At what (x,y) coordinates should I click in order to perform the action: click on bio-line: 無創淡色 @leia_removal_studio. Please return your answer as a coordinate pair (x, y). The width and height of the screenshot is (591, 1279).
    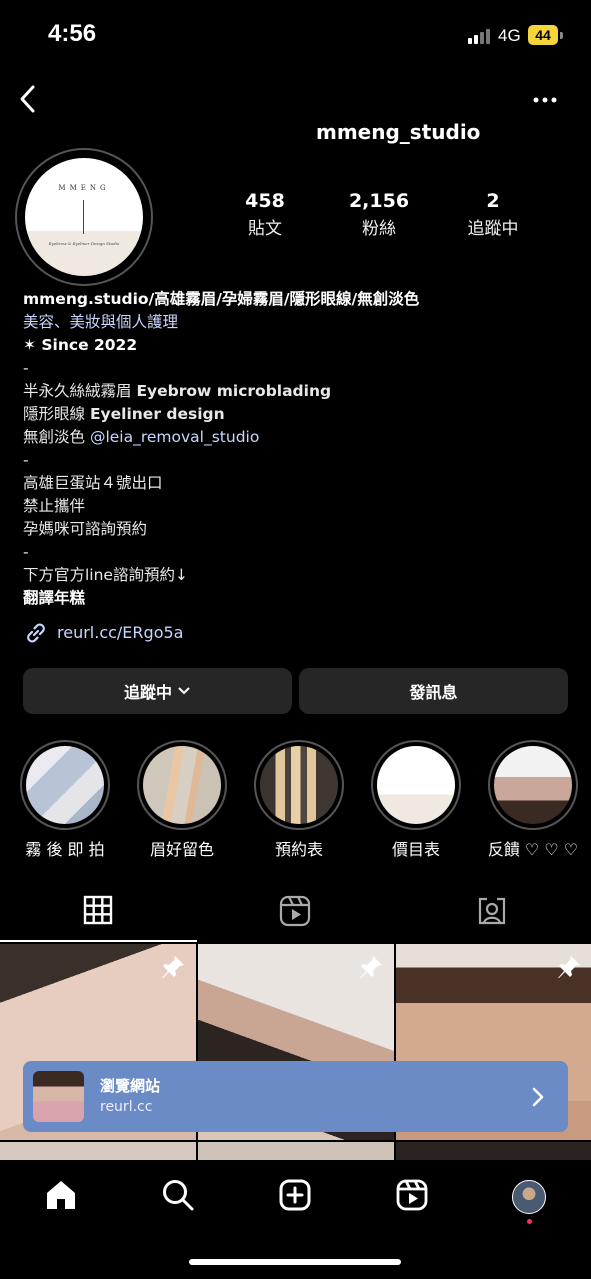
    Looking at the image, I should click on (141, 437).